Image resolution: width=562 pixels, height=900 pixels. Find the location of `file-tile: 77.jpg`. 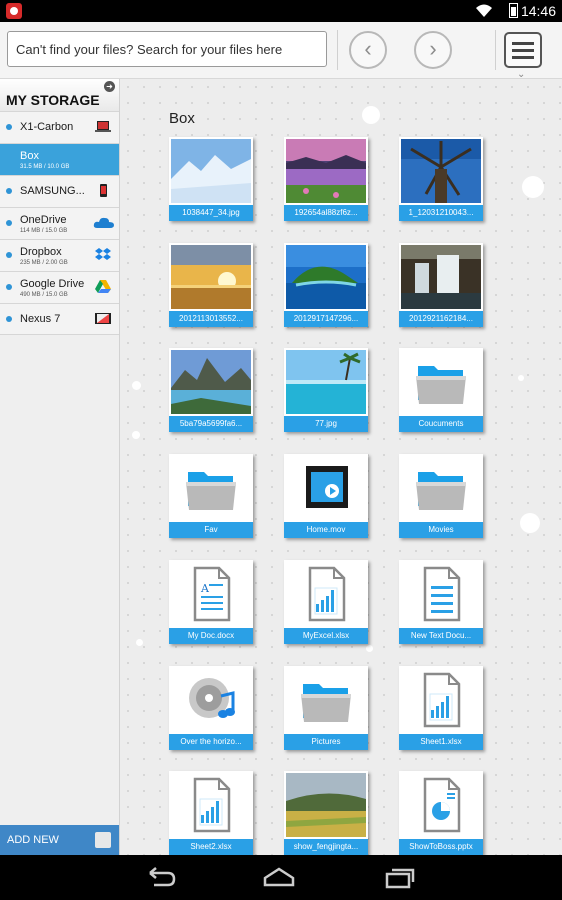

file-tile: 77.jpg is located at coordinates (326, 390).